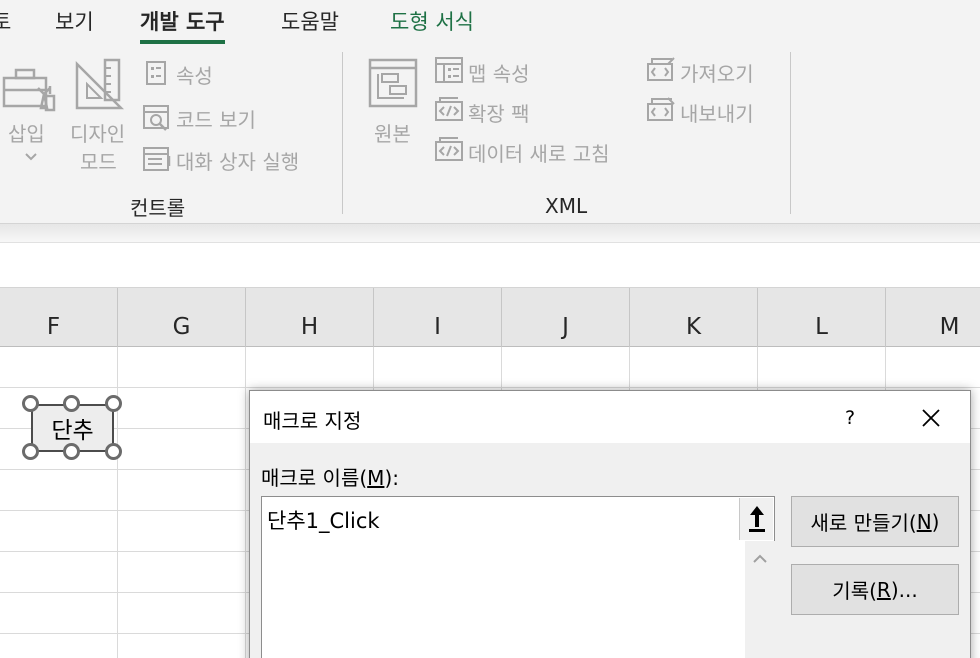 Image resolution: width=980 pixels, height=658 pixels. Describe the element at coordinates (98, 162) in the screenshot. I see `design-mode-label-line2: 모드` at that location.